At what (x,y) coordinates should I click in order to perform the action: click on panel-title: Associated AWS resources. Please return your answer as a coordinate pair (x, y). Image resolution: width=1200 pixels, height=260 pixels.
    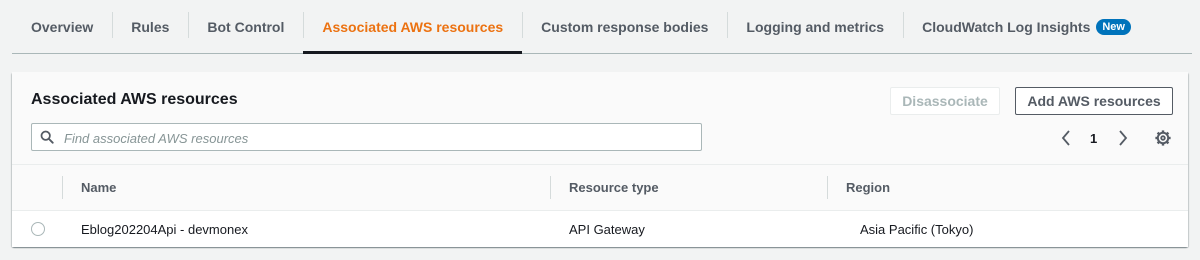
    Looking at the image, I should click on (134, 99).